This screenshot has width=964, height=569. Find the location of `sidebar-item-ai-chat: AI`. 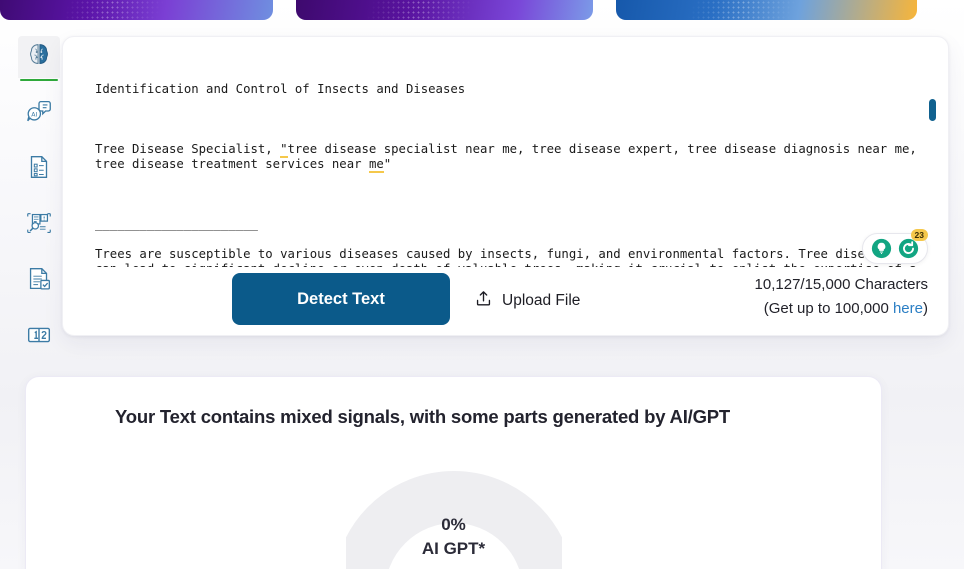

sidebar-item-ai-chat: AI is located at coordinates (39, 113).